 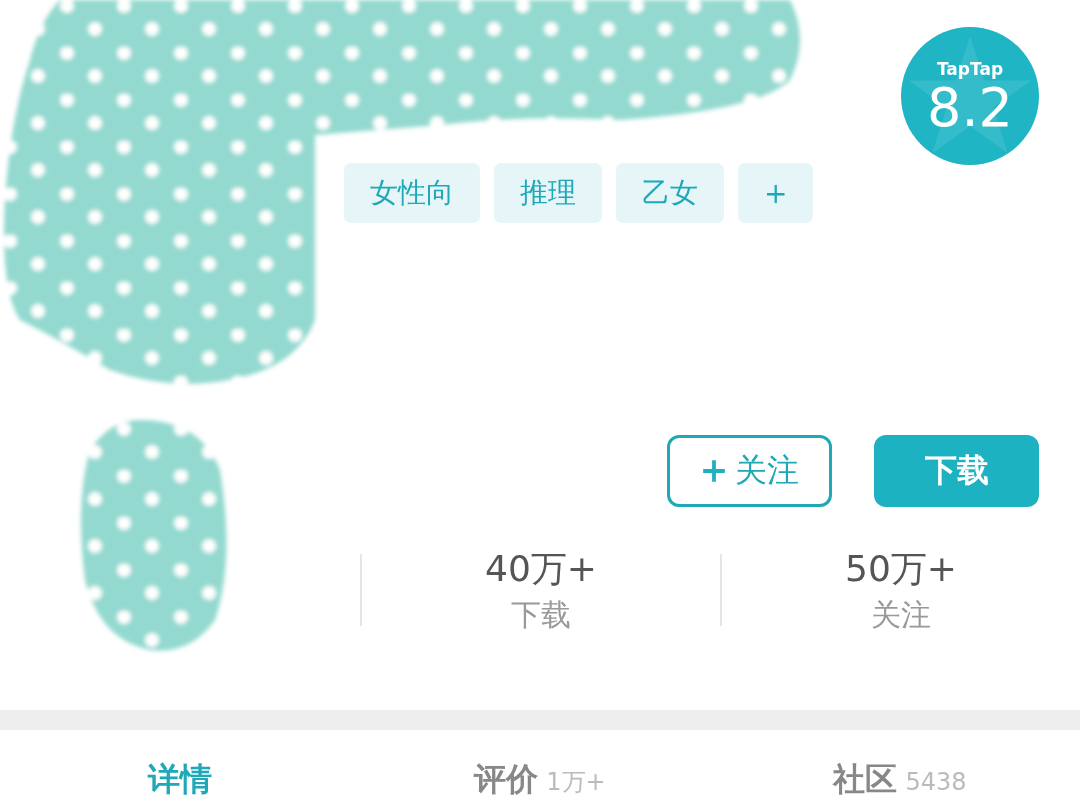 What do you see at coordinates (541, 568) in the screenshot?
I see `stat-value: 40万+` at bounding box center [541, 568].